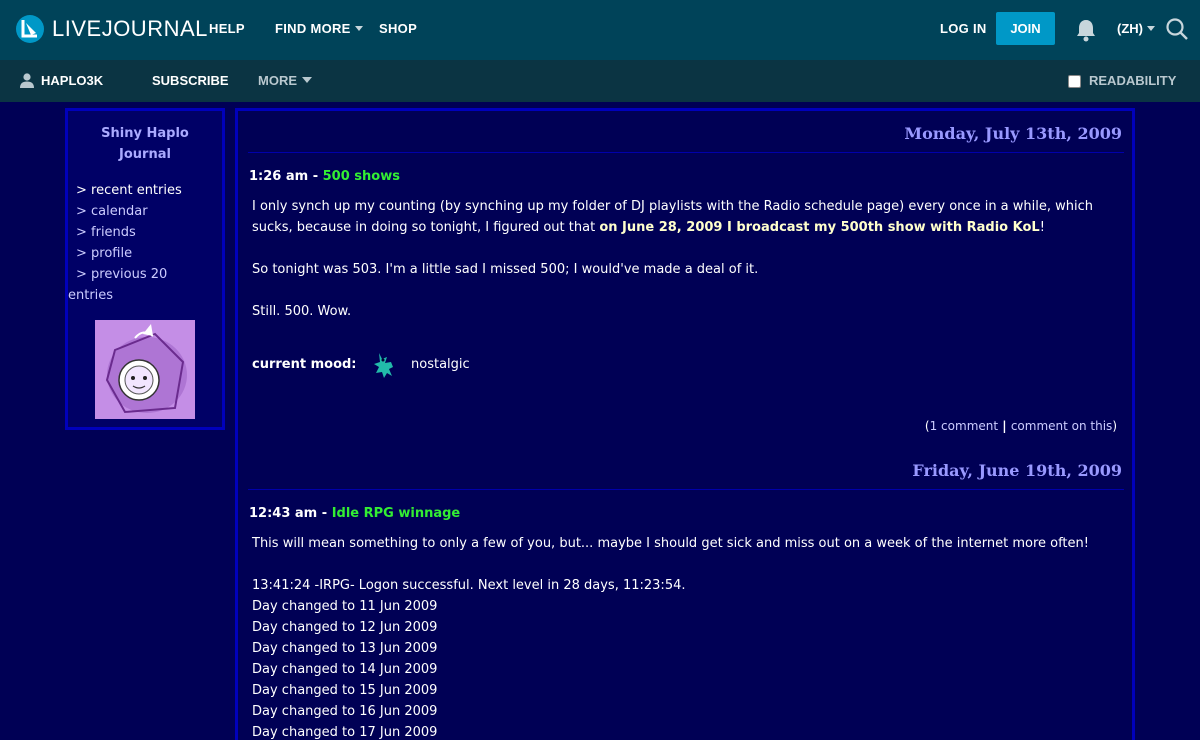  I want to click on entry-date-header: Monday, July 13th, 2009, so click(1013, 133).